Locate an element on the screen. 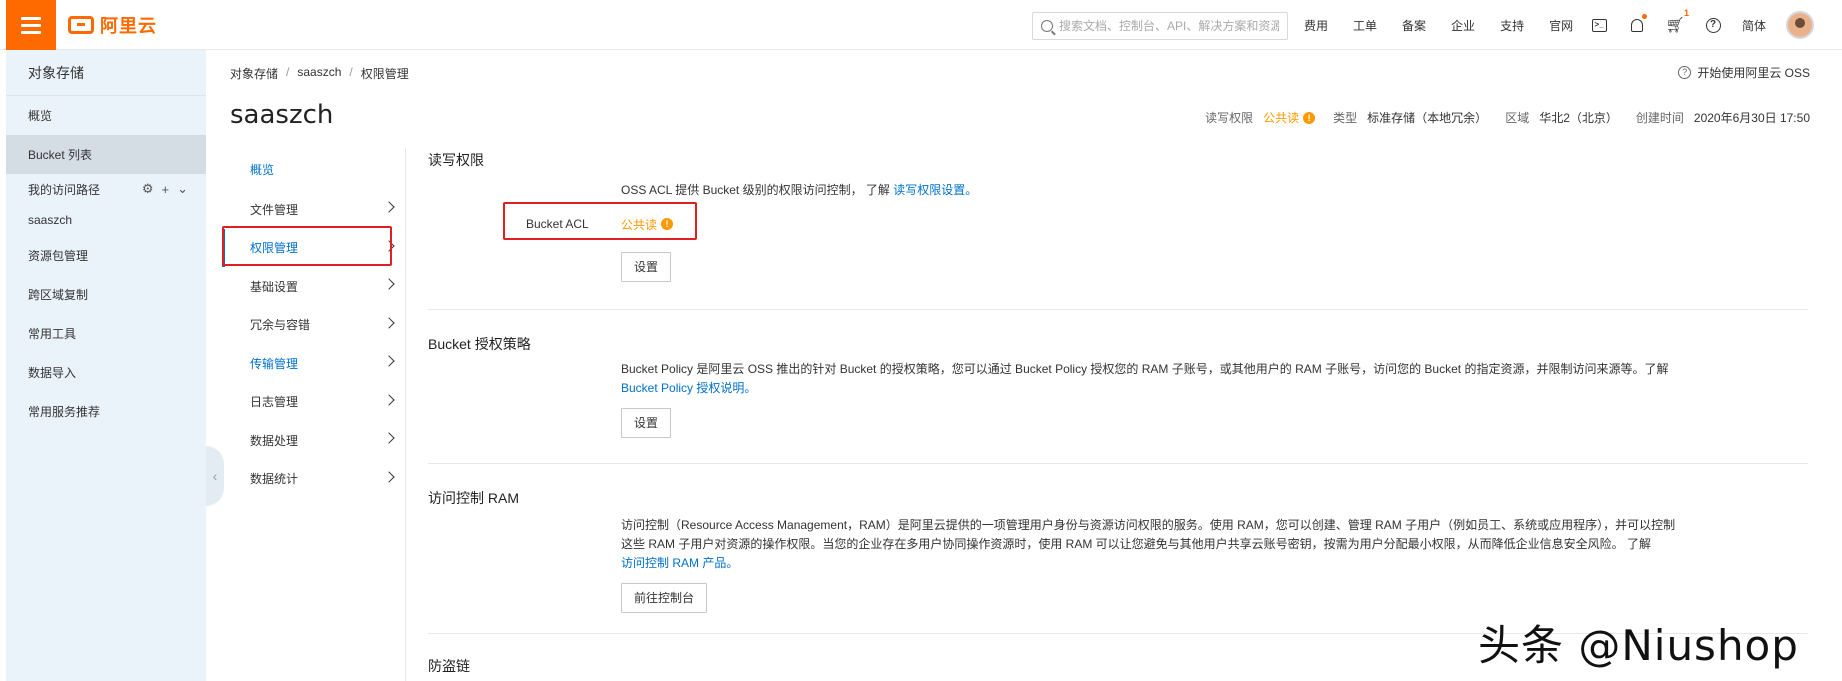 The image size is (1842, 681). section-title: 读写权限 is located at coordinates (456, 160).